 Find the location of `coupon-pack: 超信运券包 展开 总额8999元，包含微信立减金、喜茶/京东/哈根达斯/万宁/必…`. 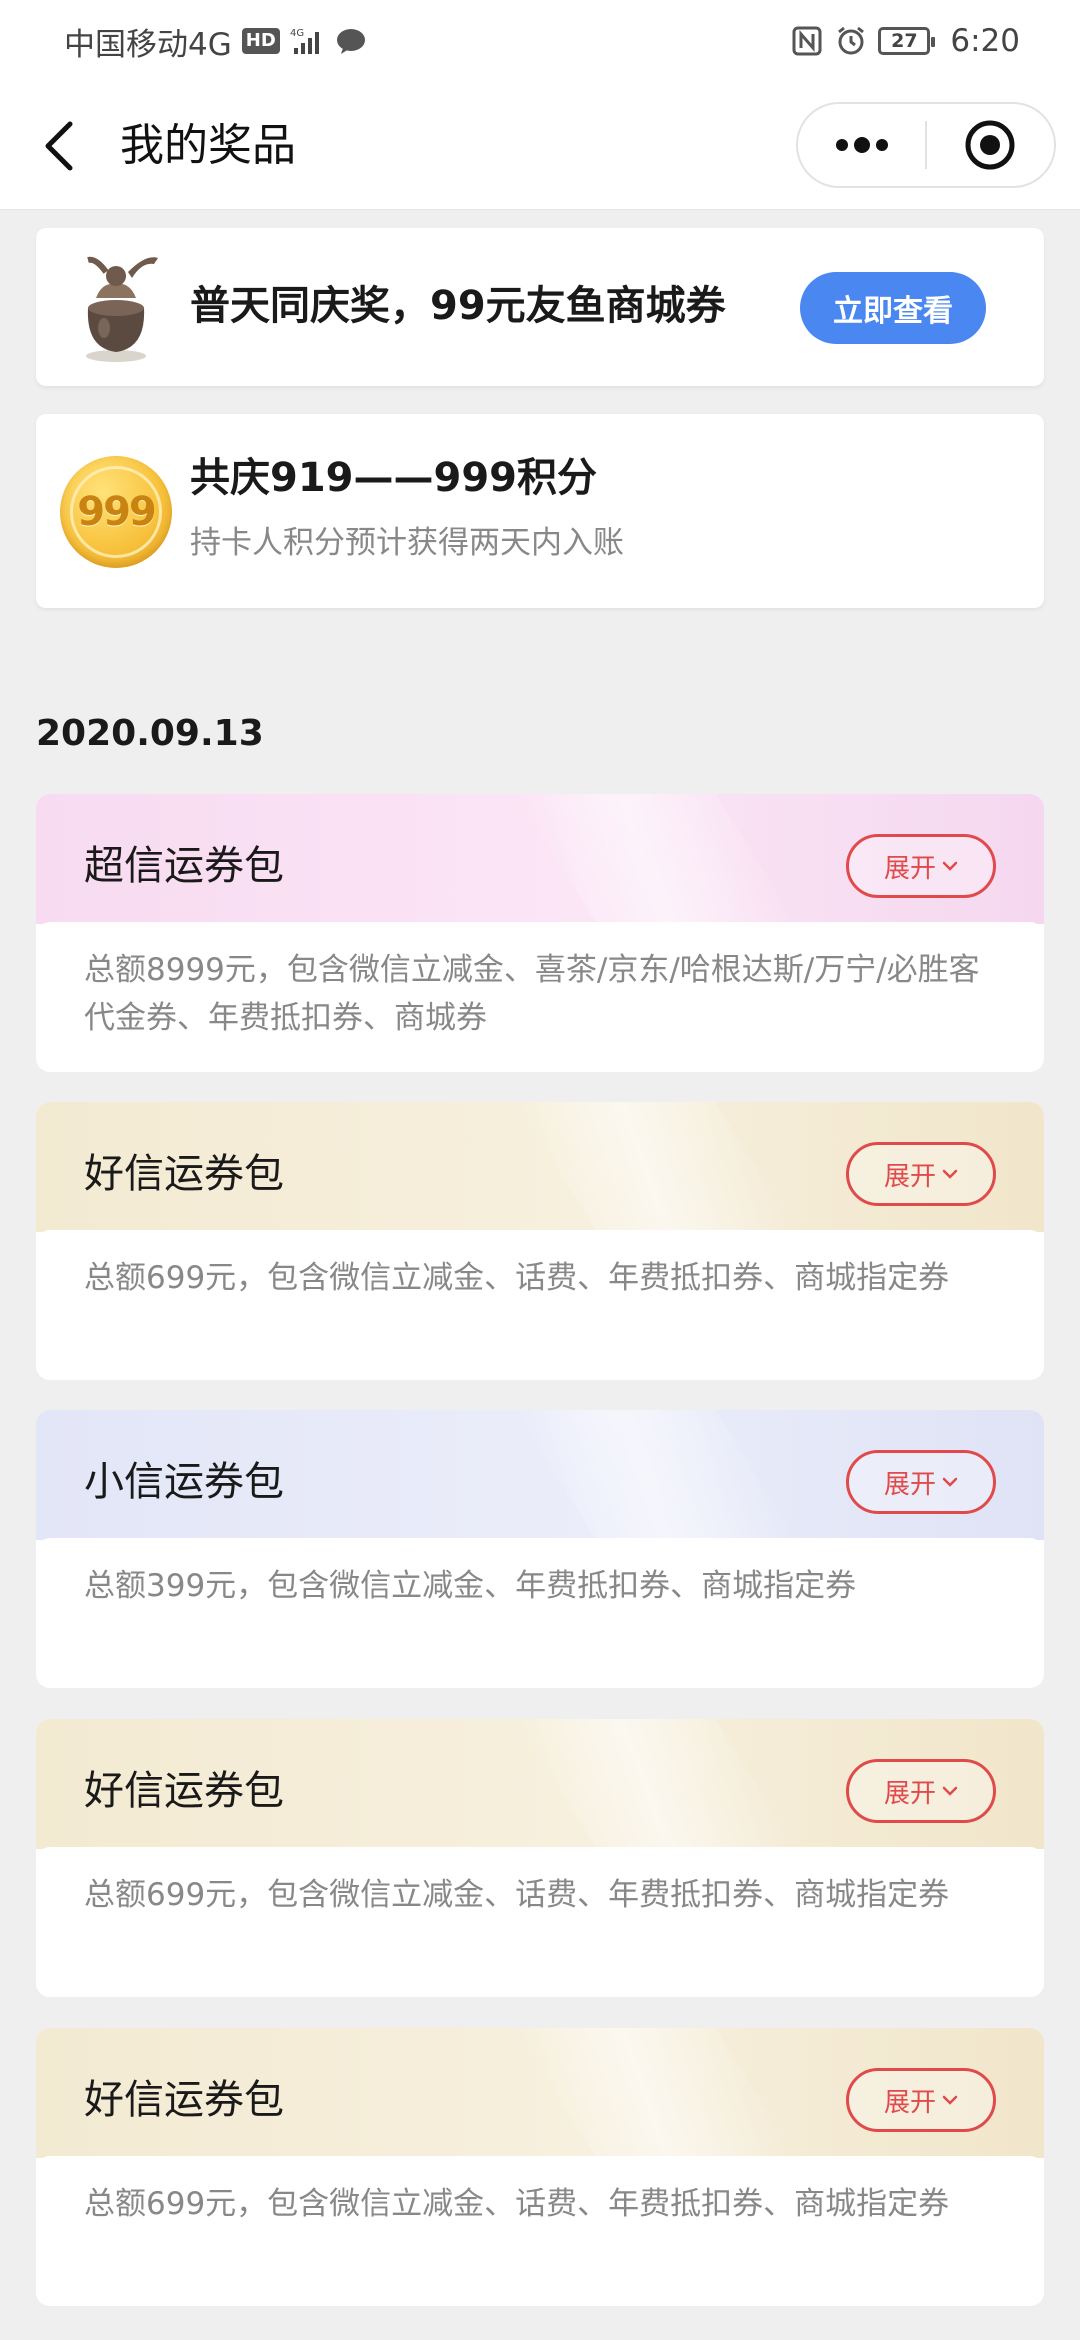

coupon-pack: 超信运券包 展开 总额8999元，包含微信立减金、喜茶/京东/哈根达斯/万宁/必… is located at coordinates (540, 933).